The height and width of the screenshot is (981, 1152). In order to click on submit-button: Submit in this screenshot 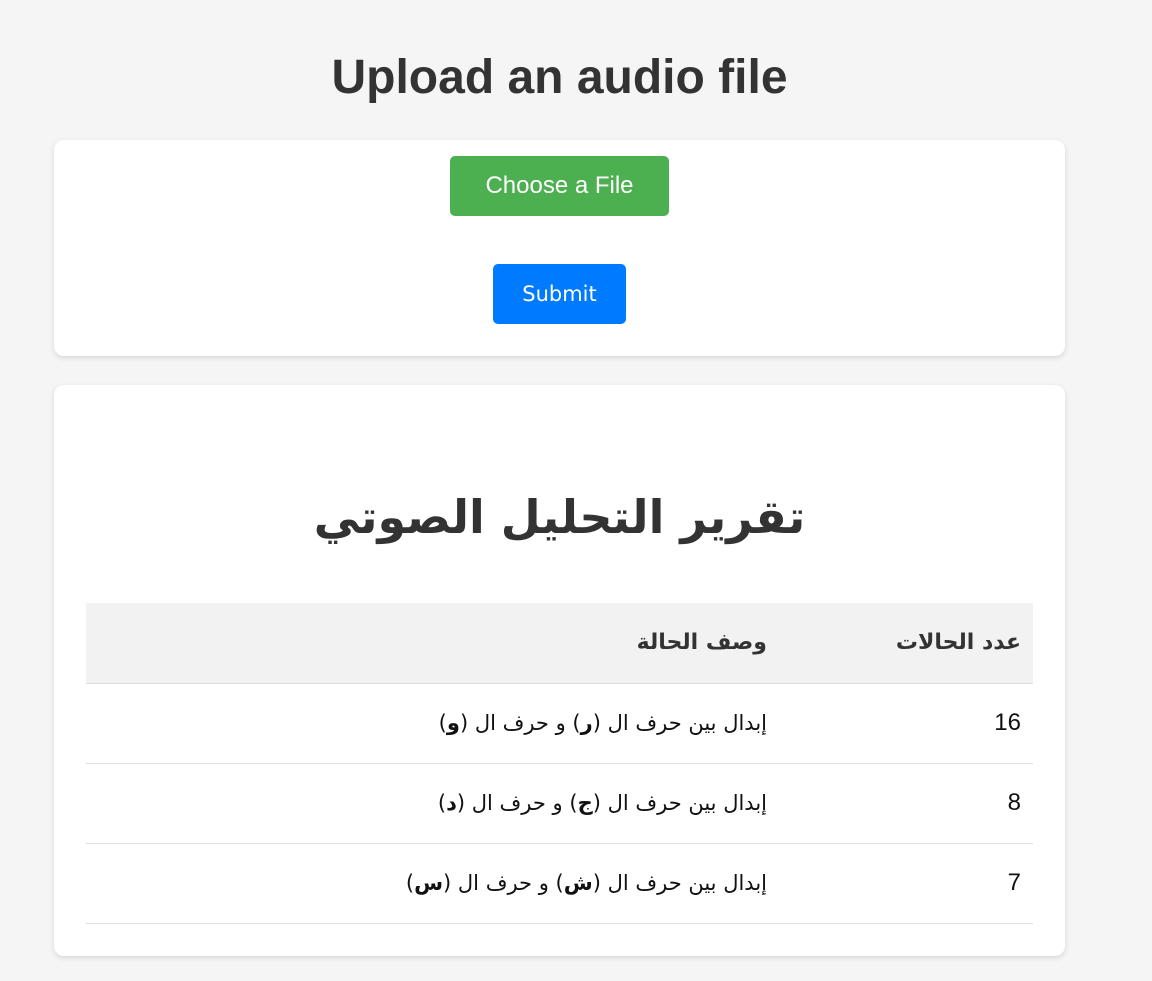, I will do `click(559, 294)`.